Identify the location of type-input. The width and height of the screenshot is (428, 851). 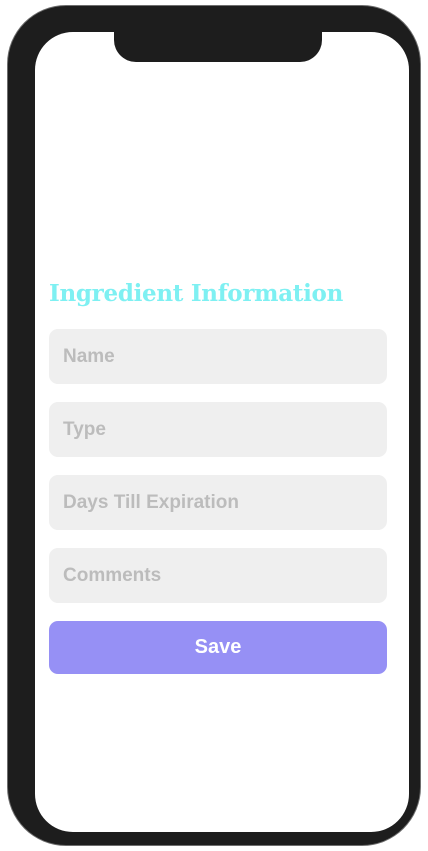
(218, 429).